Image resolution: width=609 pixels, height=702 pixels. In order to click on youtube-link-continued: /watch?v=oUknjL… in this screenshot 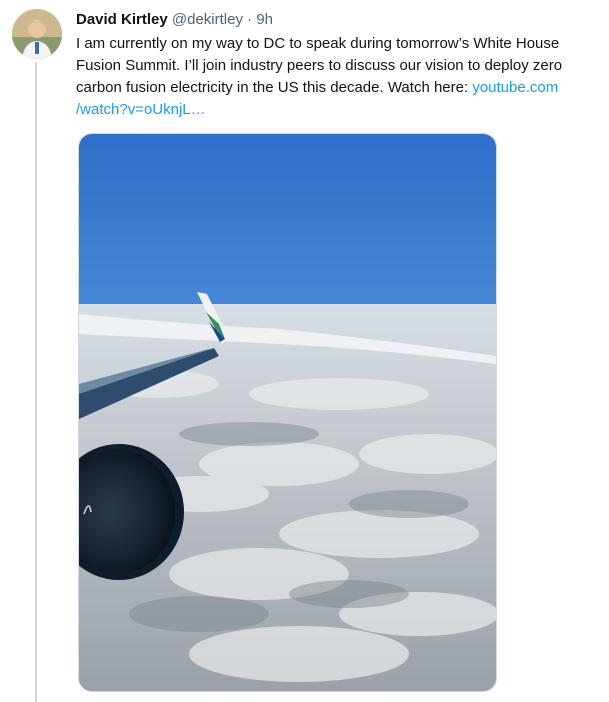, I will do `click(141, 109)`.